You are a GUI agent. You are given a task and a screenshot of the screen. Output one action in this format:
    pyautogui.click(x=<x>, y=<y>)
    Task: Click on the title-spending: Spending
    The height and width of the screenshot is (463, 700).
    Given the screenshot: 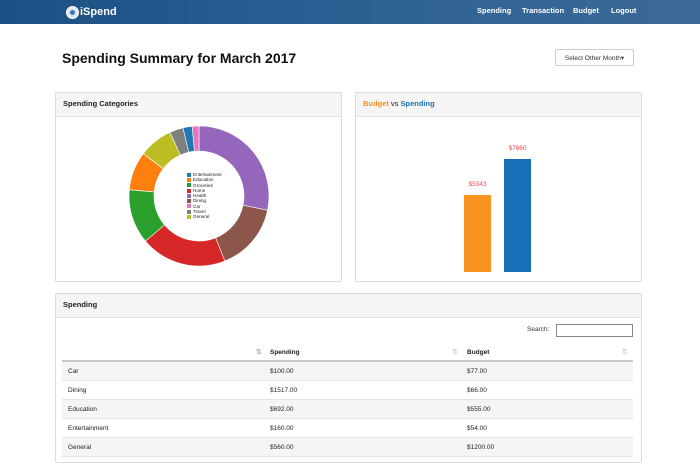 What is the action you would take?
    pyautogui.click(x=417, y=103)
    